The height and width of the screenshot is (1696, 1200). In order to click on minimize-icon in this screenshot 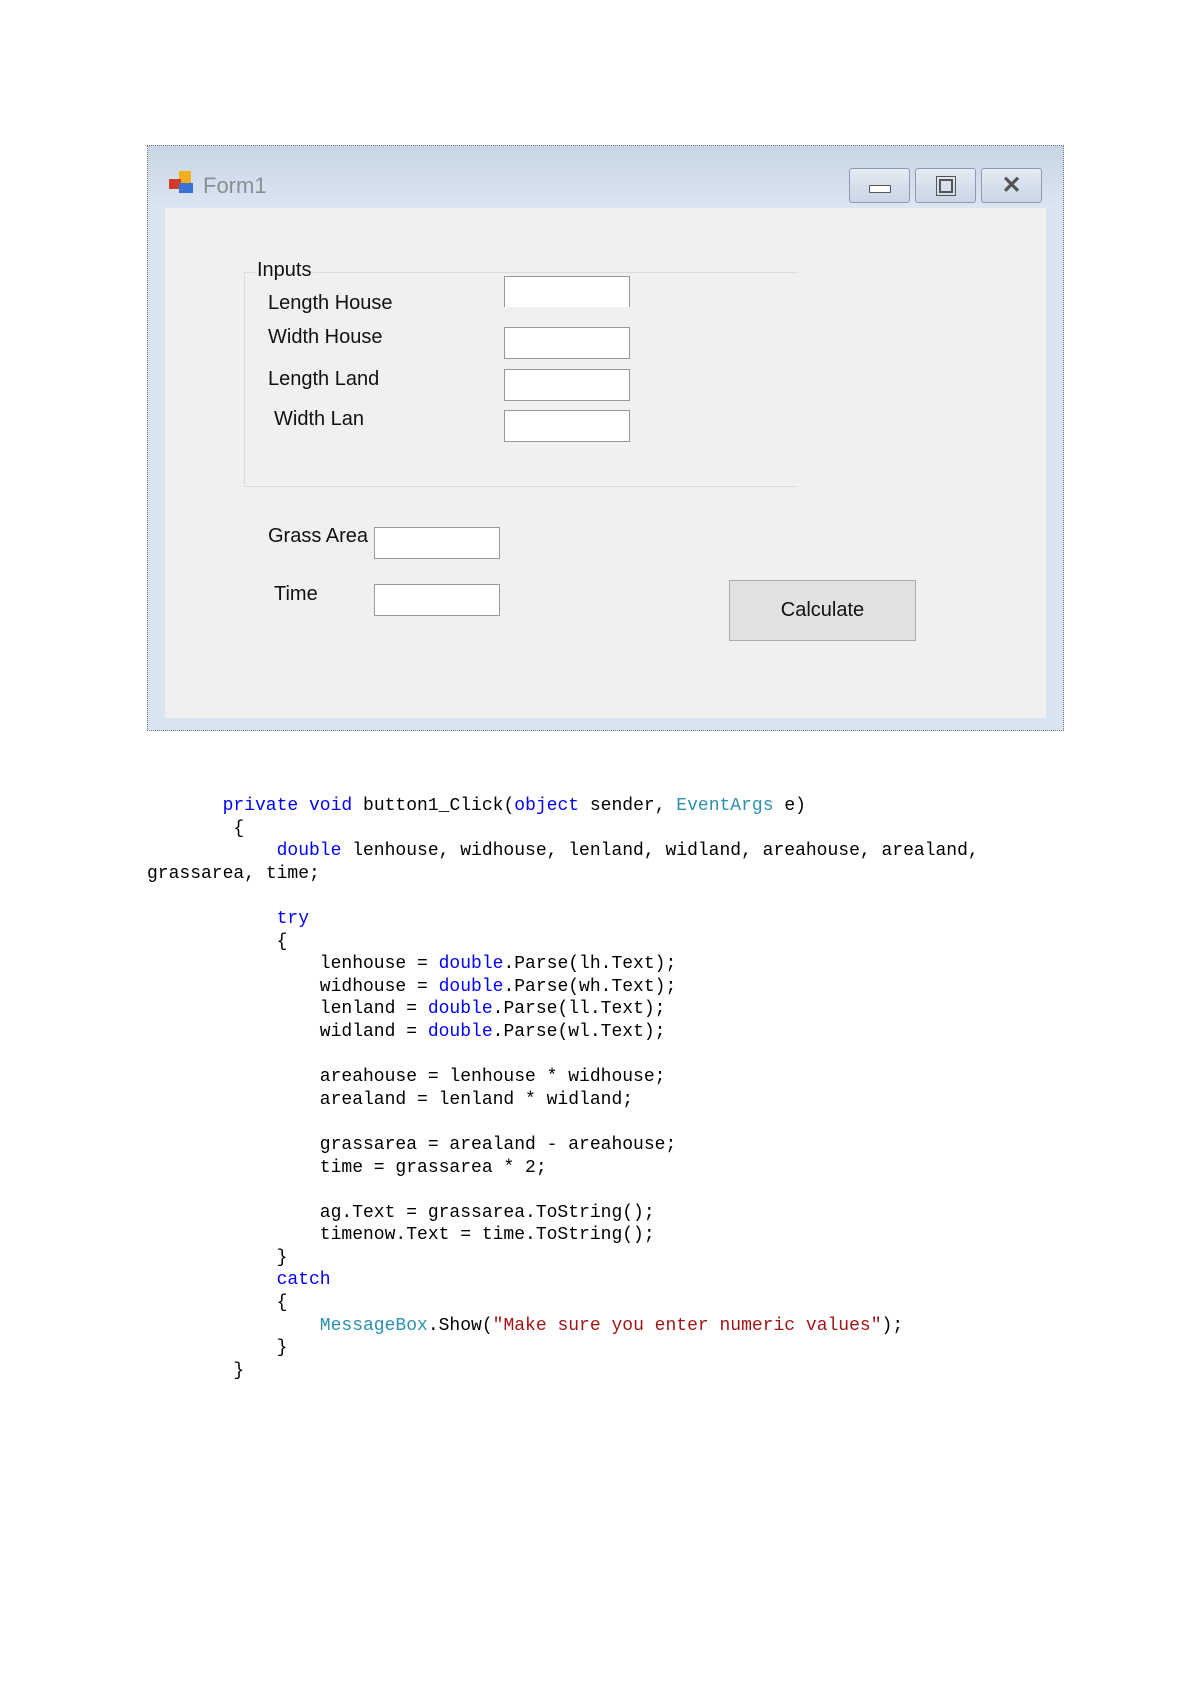, I will do `click(879, 188)`.